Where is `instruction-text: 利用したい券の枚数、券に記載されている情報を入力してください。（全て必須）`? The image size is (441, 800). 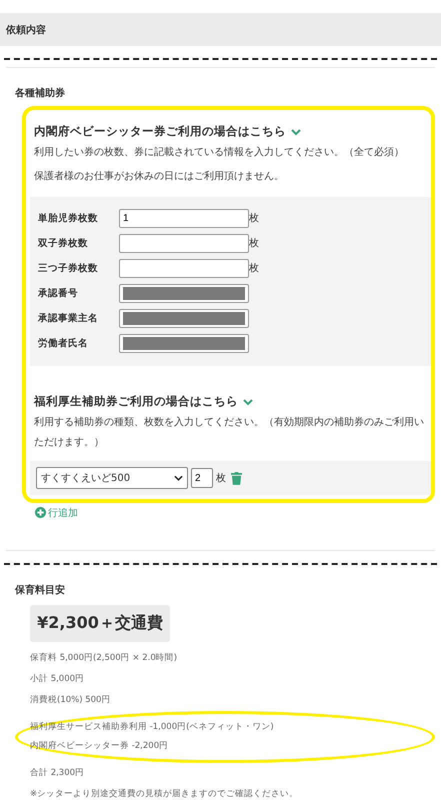 instruction-text: 利用したい券の枚数、券に記載されている情報を入力してください。（全て必須） is located at coordinates (219, 153).